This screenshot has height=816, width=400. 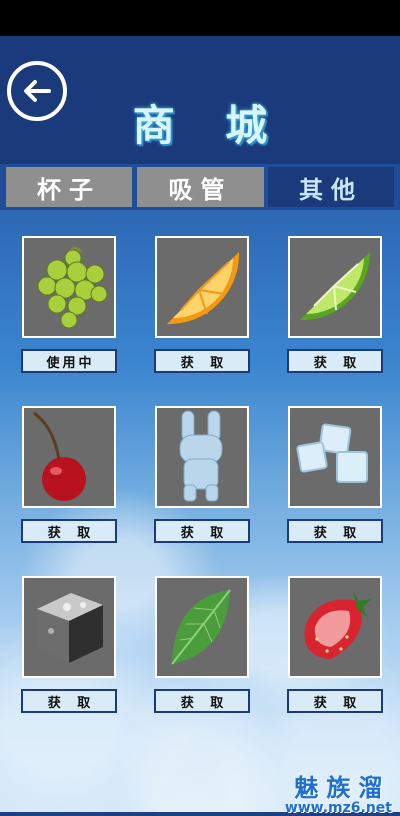 What do you see at coordinates (337, 625) in the screenshot?
I see `strawberry-icon` at bounding box center [337, 625].